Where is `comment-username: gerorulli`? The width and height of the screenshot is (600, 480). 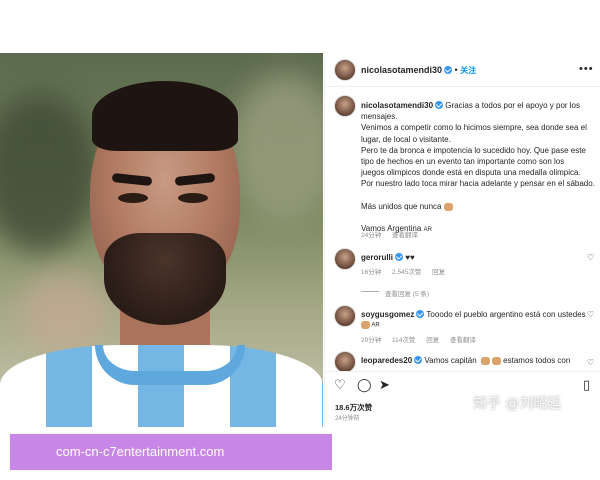 comment-username: gerorulli is located at coordinates (377, 257).